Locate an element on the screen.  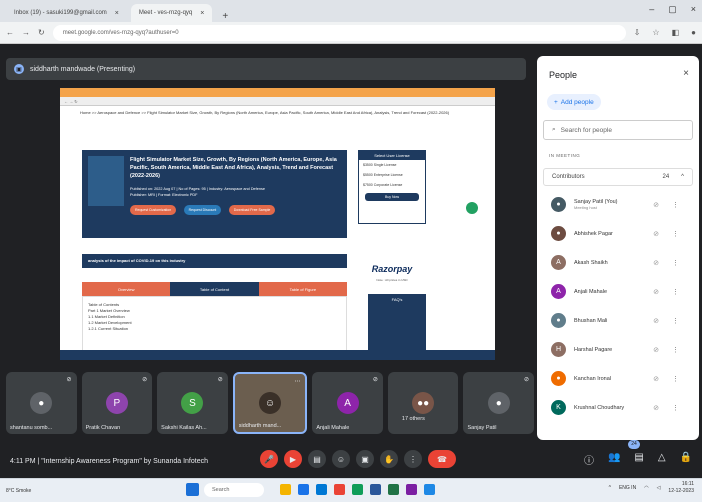
contributors-section: Contributors 24 ^ is located at coordinates (618, 177).